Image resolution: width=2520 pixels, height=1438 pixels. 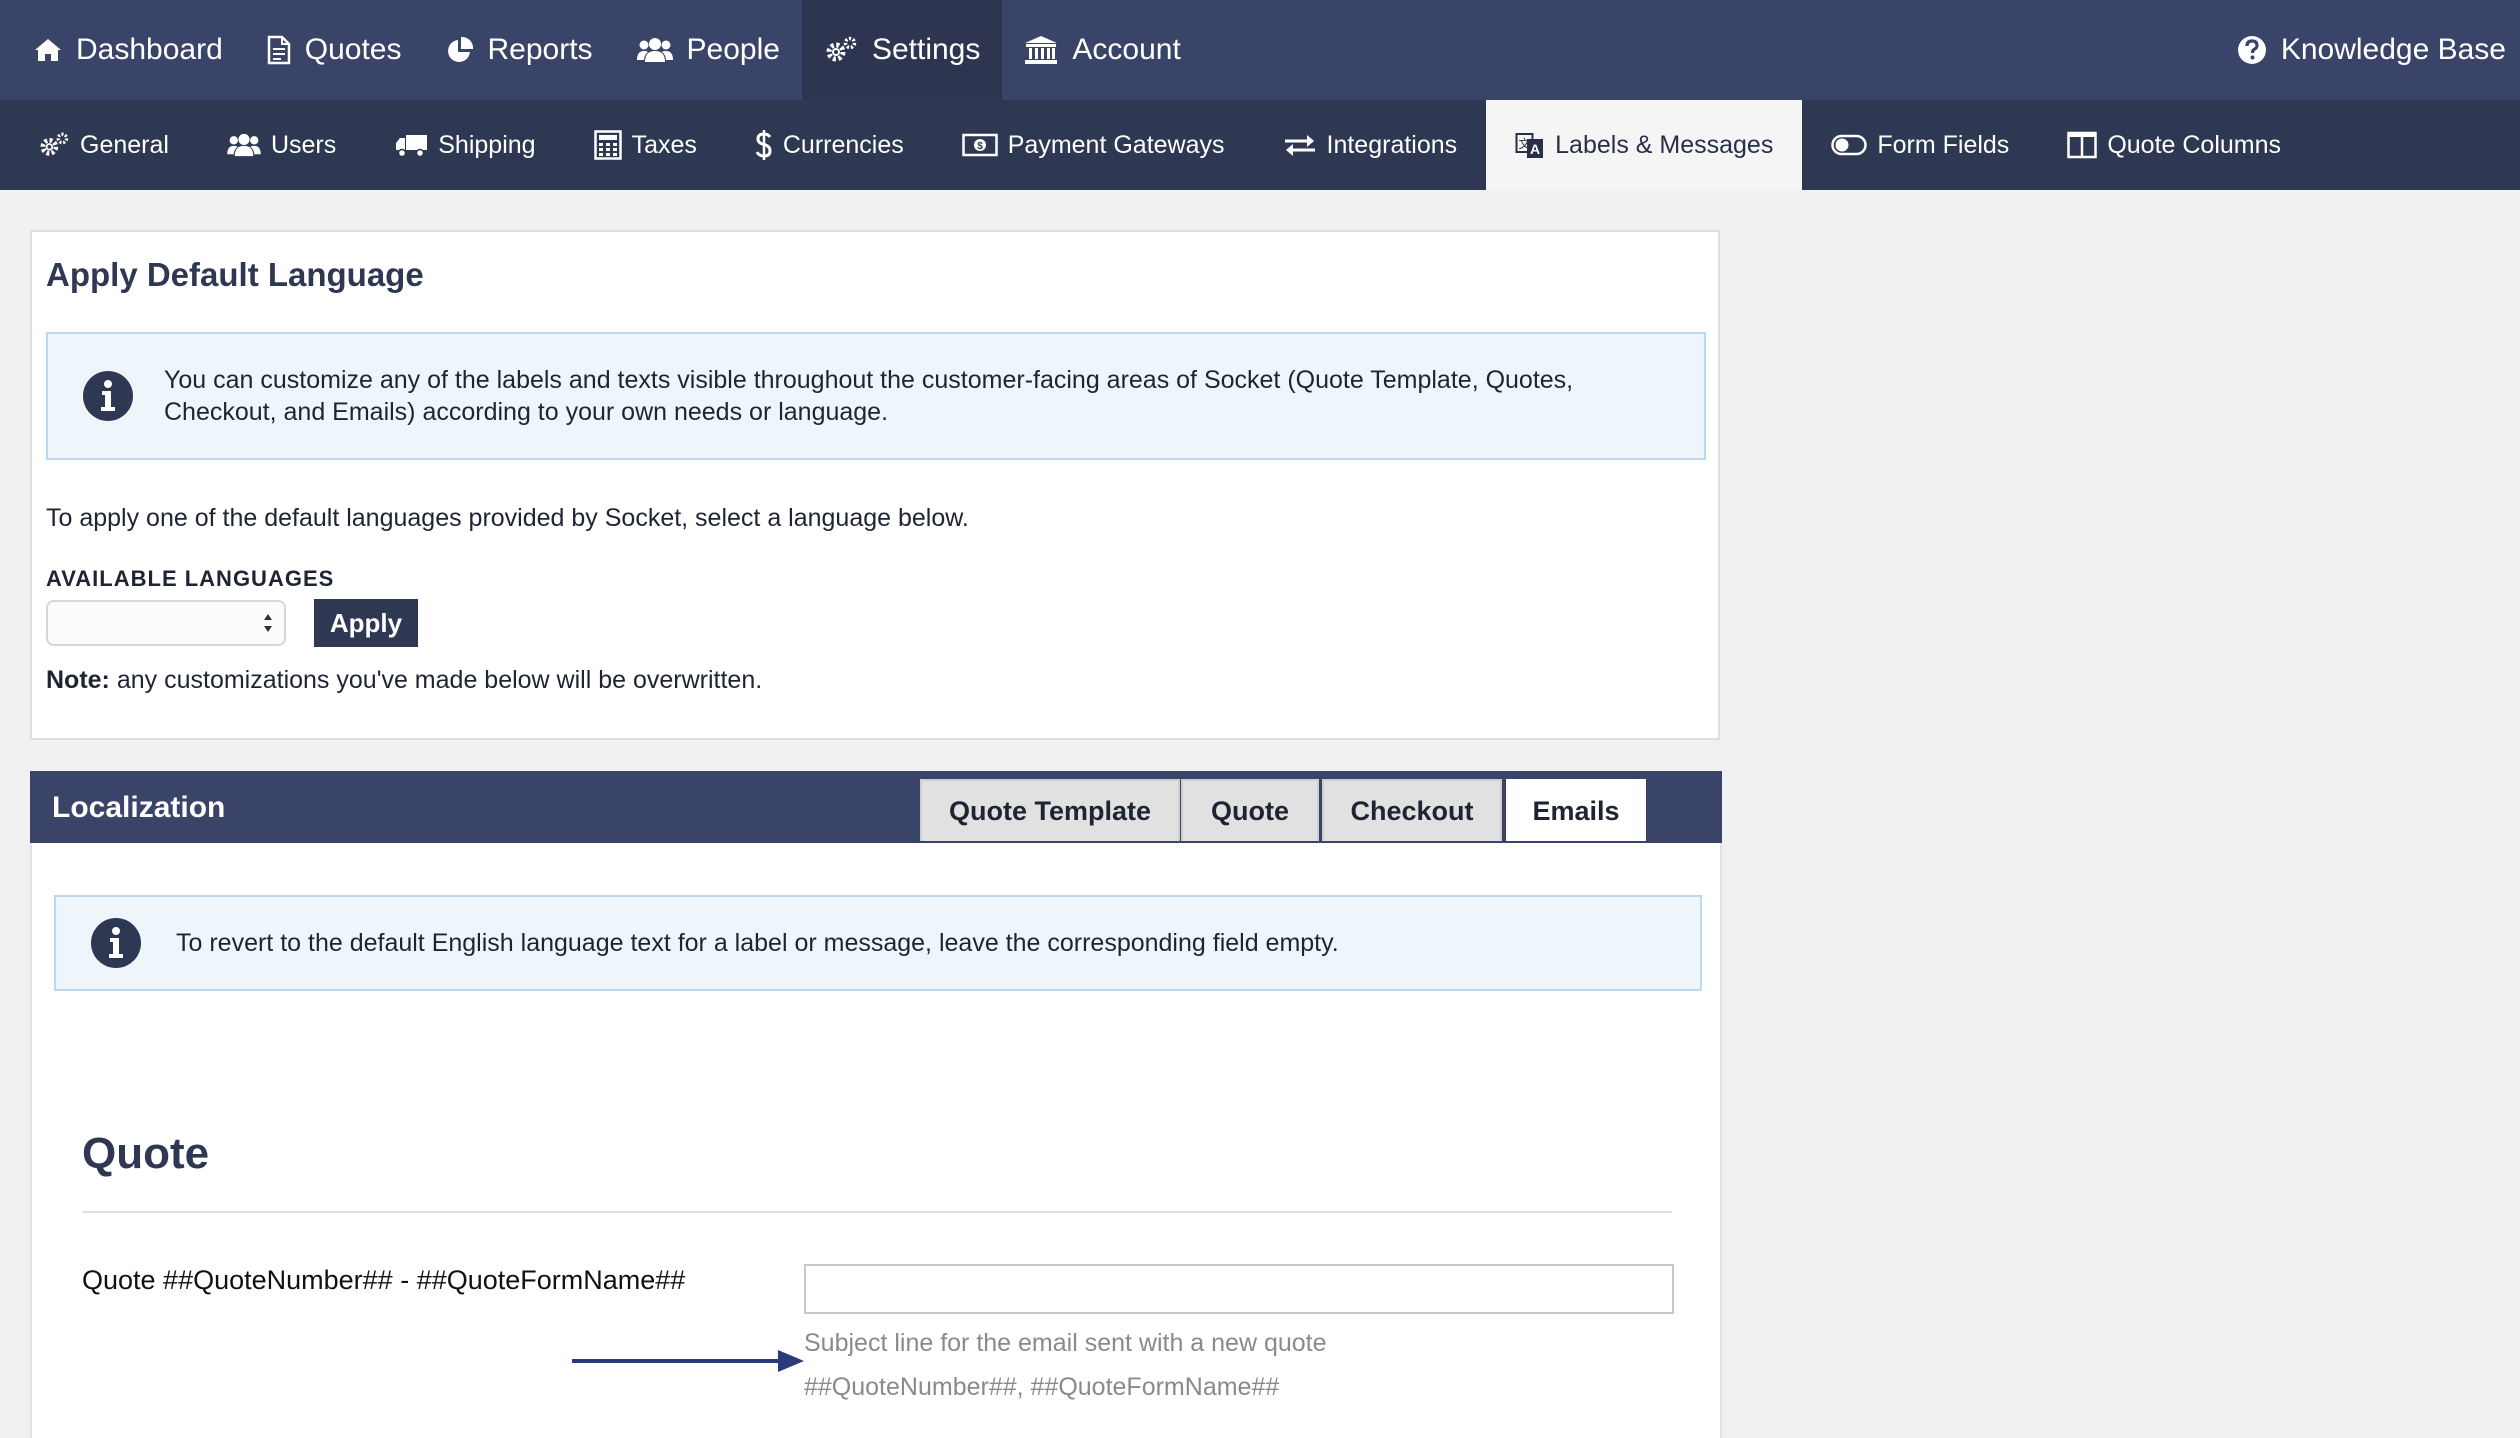 I want to click on subnav-taxes: Taxes, so click(x=645, y=145).